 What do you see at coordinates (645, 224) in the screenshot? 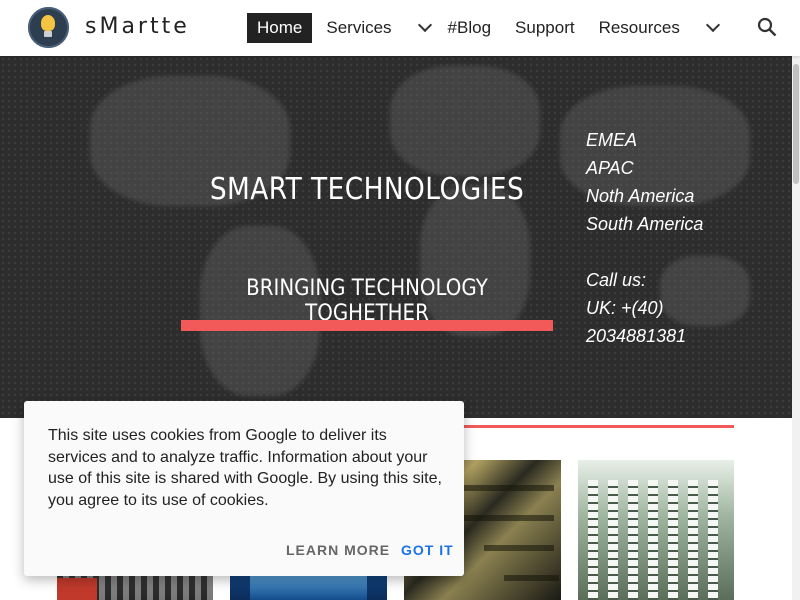
I see `region-south-america: South America` at bounding box center [645, 224].